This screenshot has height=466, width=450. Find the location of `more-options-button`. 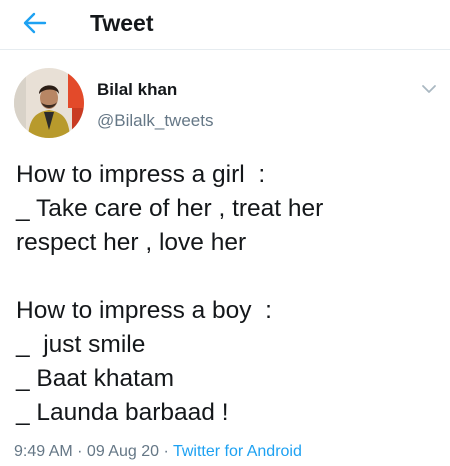

more-options-button is located at coordinates (429, 89).